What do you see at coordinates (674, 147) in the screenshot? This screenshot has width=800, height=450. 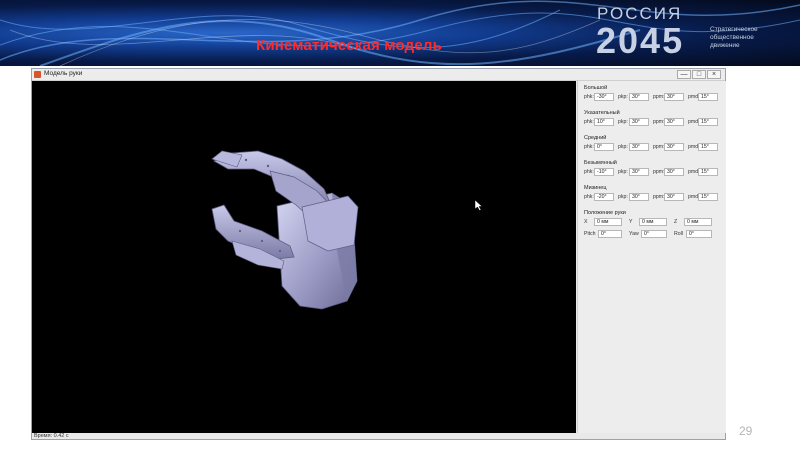 I see `middle-ppm-input: 30°` at bounding box center [674, 147].